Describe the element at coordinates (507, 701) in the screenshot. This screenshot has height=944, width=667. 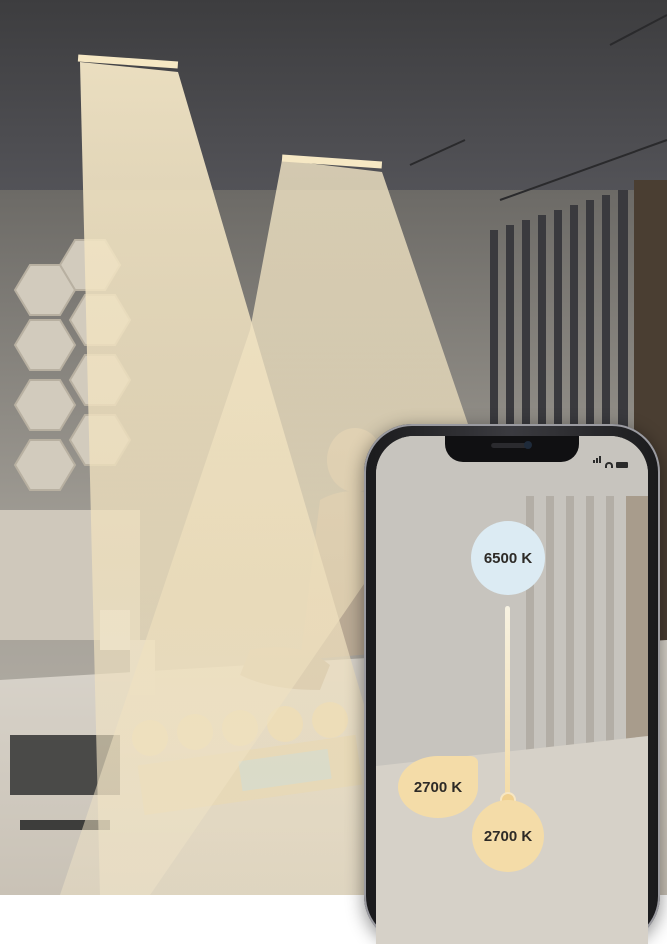
I see `color-temperature-slider` at that location.